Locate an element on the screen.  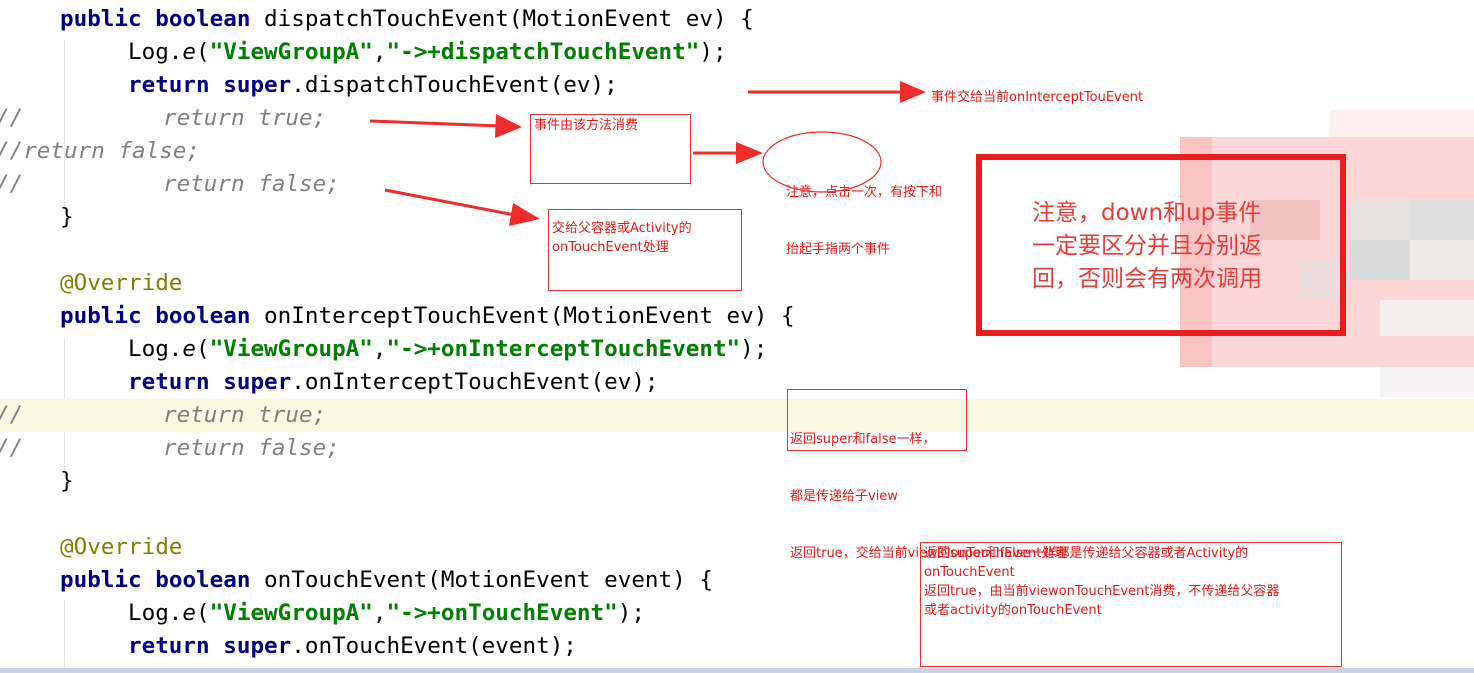
arrow-dispatch-true is located at coordinates (445, 126).